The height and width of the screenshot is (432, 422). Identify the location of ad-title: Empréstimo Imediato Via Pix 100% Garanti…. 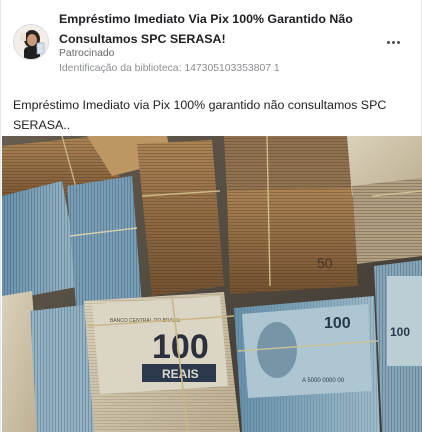
(209, 29).